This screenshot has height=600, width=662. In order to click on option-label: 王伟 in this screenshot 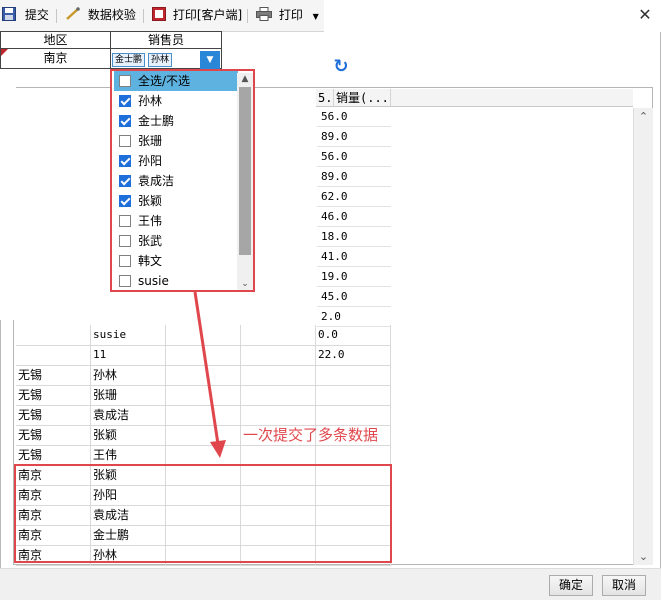, I will do `click(150, 221)`.